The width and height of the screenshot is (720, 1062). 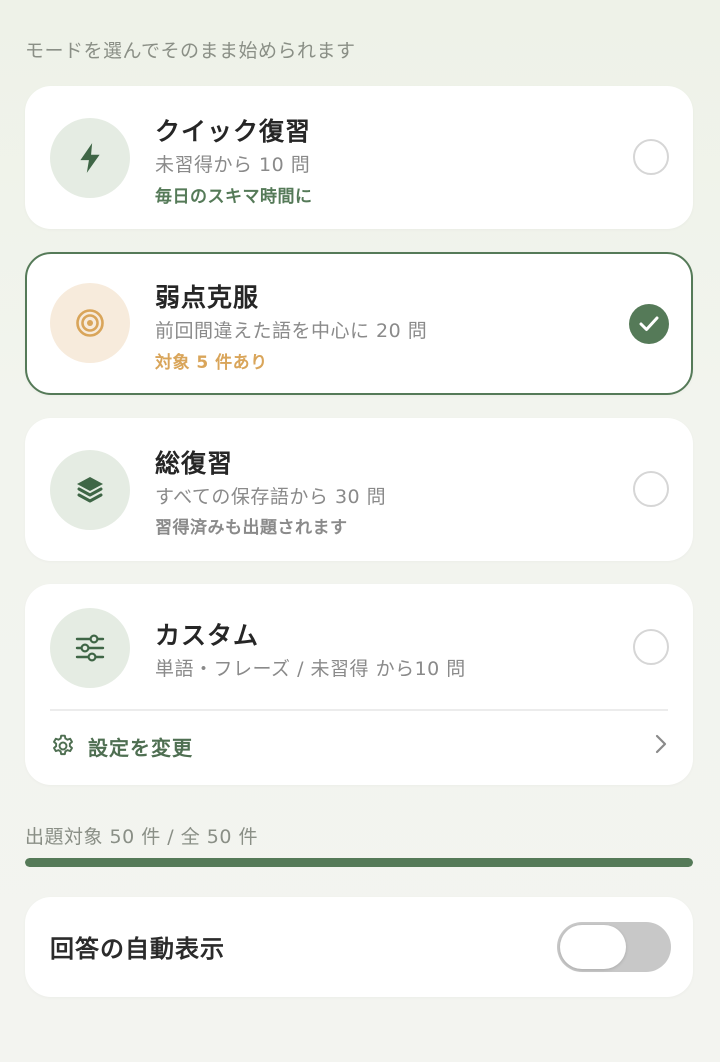 What do you see at coordinates (310, 669) in the screenshot?
I see `mode-description: 単語・フレーズ / 未習得 から10 問` at bounding box center [310, 669].